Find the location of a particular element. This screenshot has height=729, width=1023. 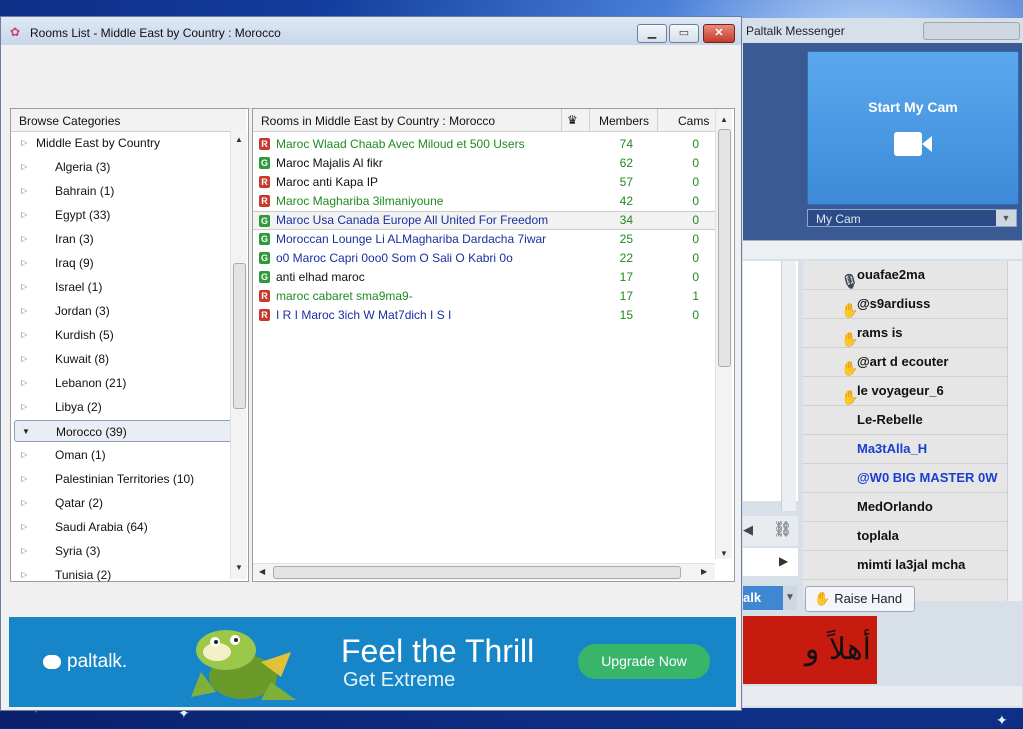

category-item: ▷ Oman (1) is located at coordinates (120, 455).